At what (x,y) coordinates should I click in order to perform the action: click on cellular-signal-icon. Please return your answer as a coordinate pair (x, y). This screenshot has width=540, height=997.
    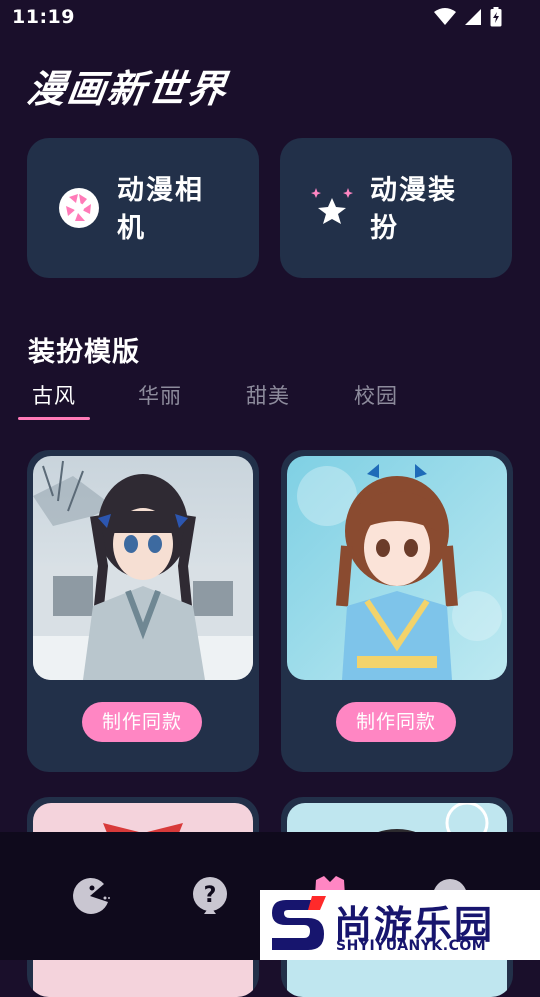
    Looking at the image, I should click on (473, 17).